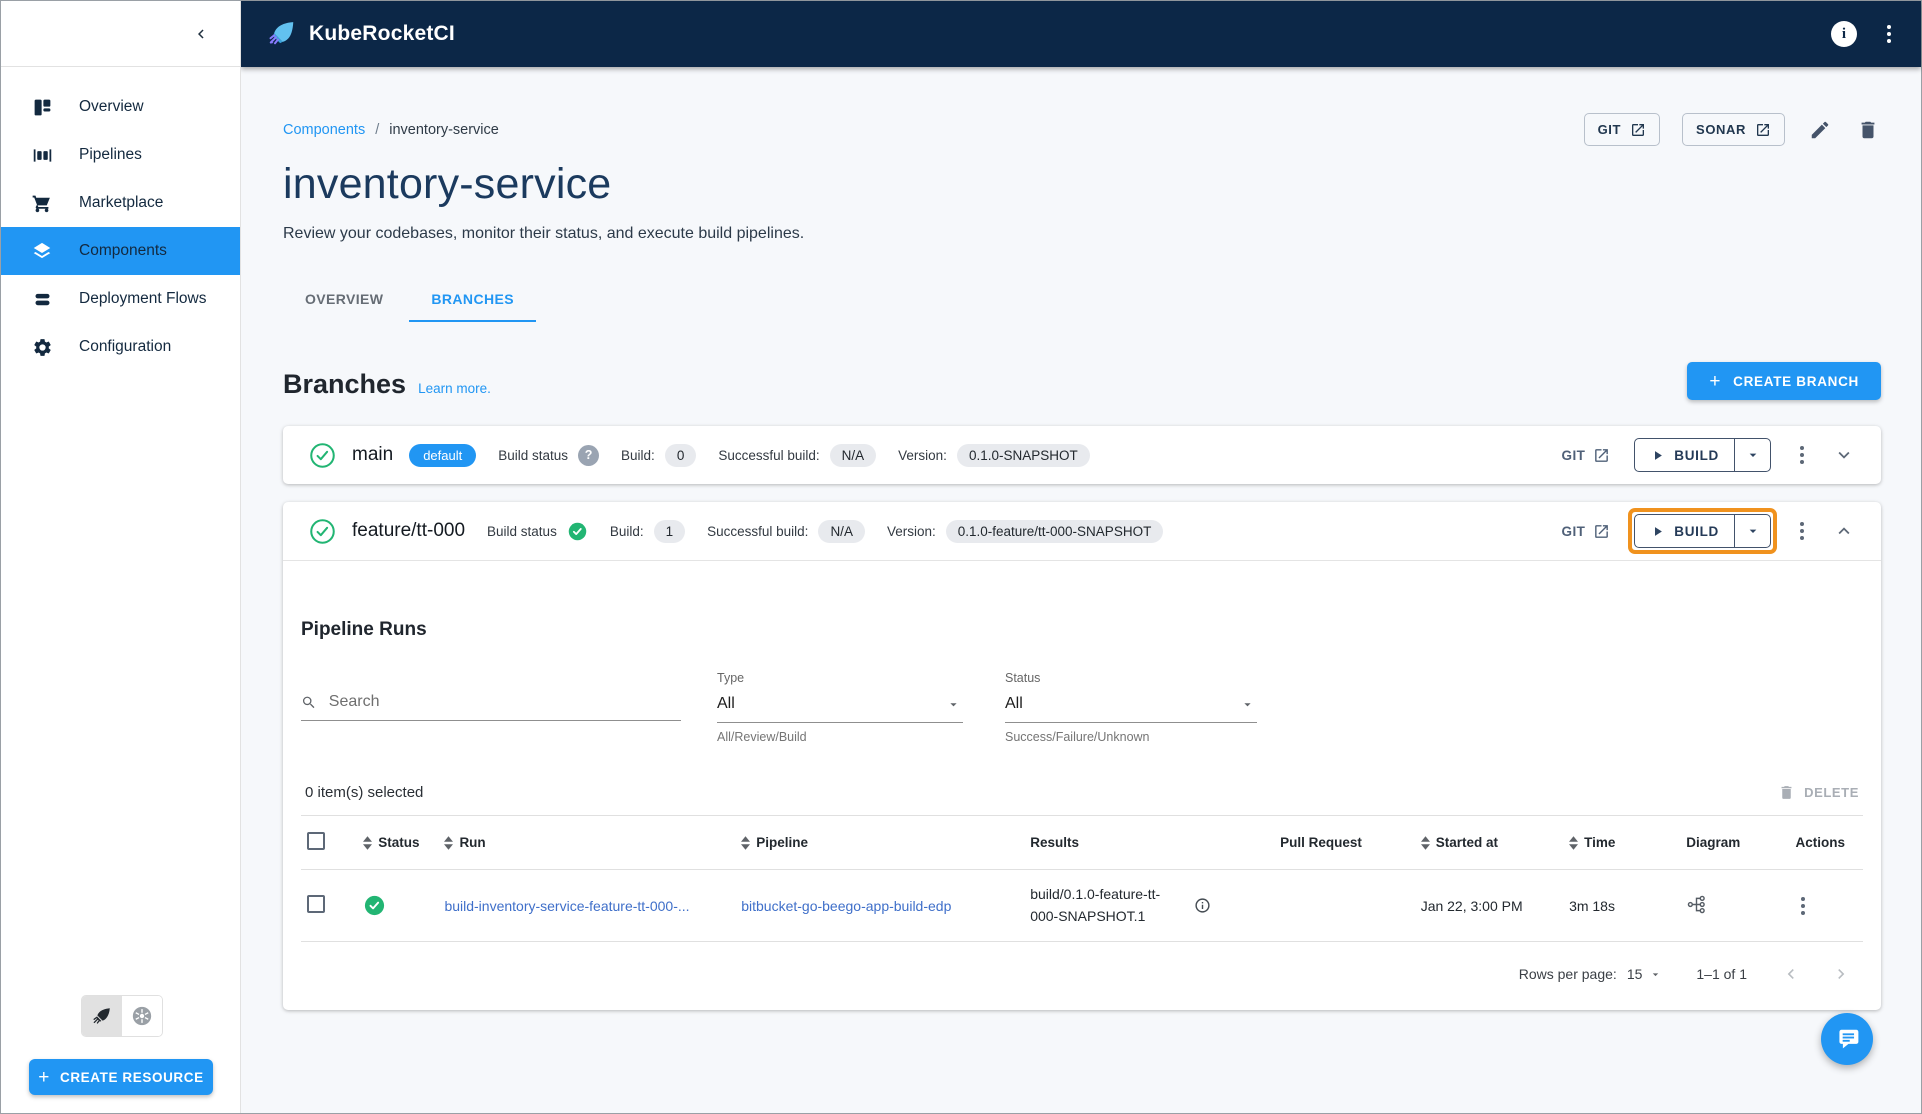 The width and height of the screenshot is (1922, 1114). I want to click on sidebar-item-configuration: Configuration, so click(120, 347).